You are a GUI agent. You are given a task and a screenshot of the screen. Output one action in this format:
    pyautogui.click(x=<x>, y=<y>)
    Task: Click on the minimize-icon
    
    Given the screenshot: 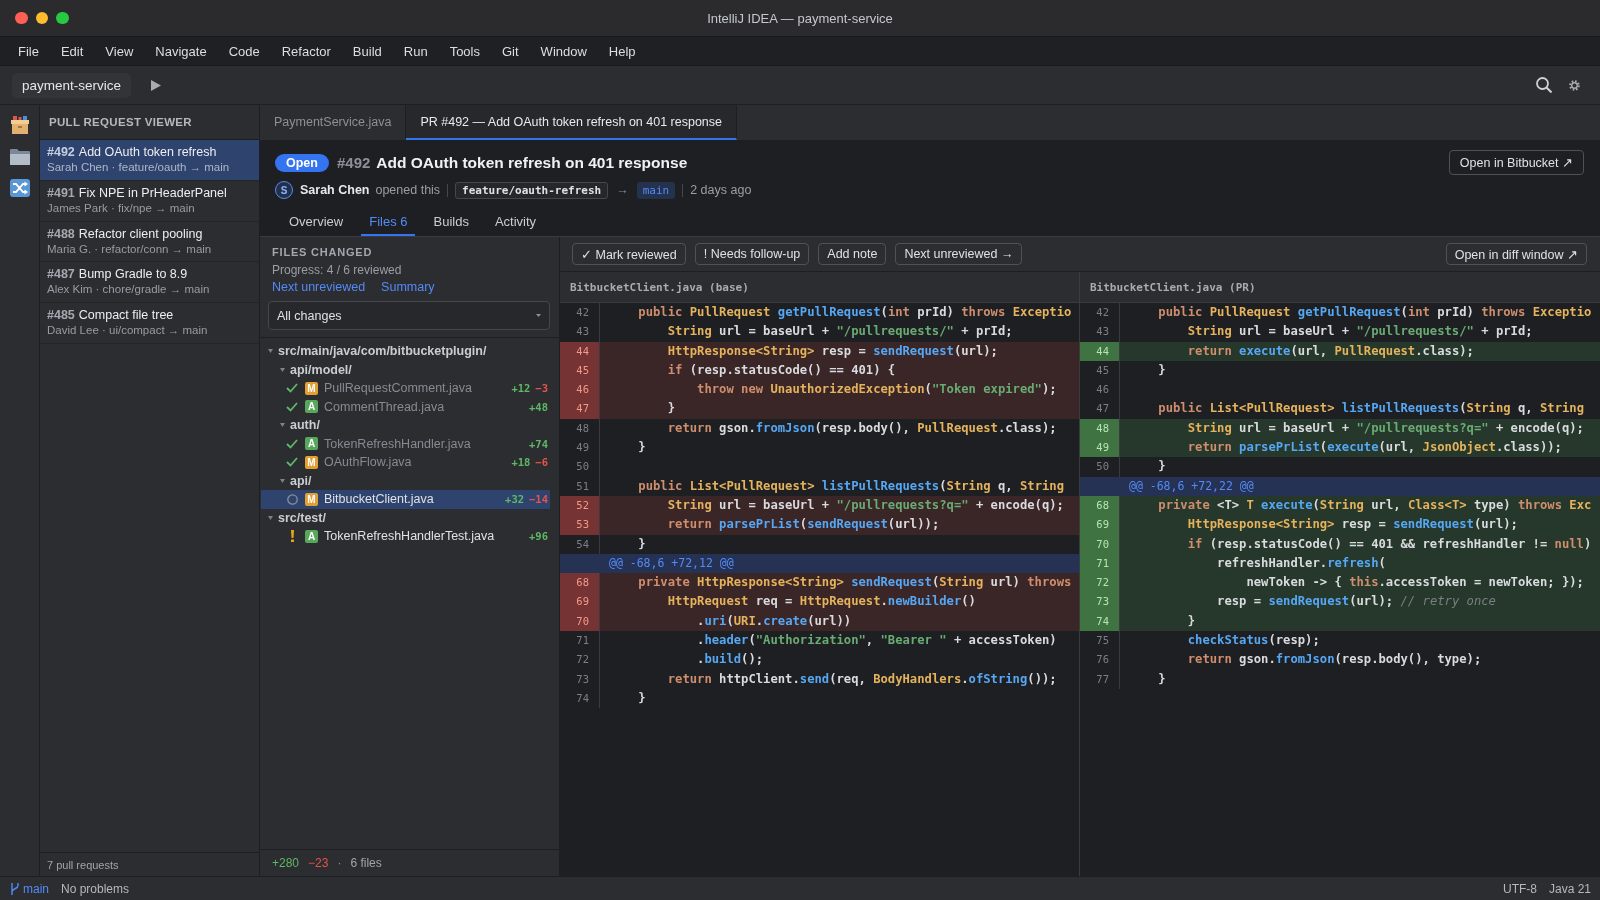 What is the action you would take?
    pyautogui.click(x=41, y=18)
    